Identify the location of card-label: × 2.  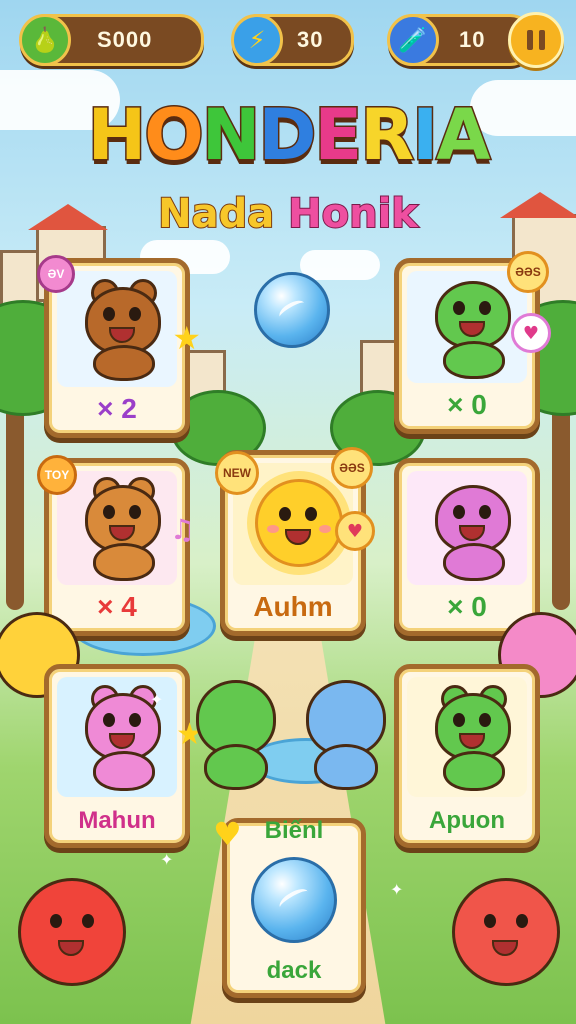
(117, 408).